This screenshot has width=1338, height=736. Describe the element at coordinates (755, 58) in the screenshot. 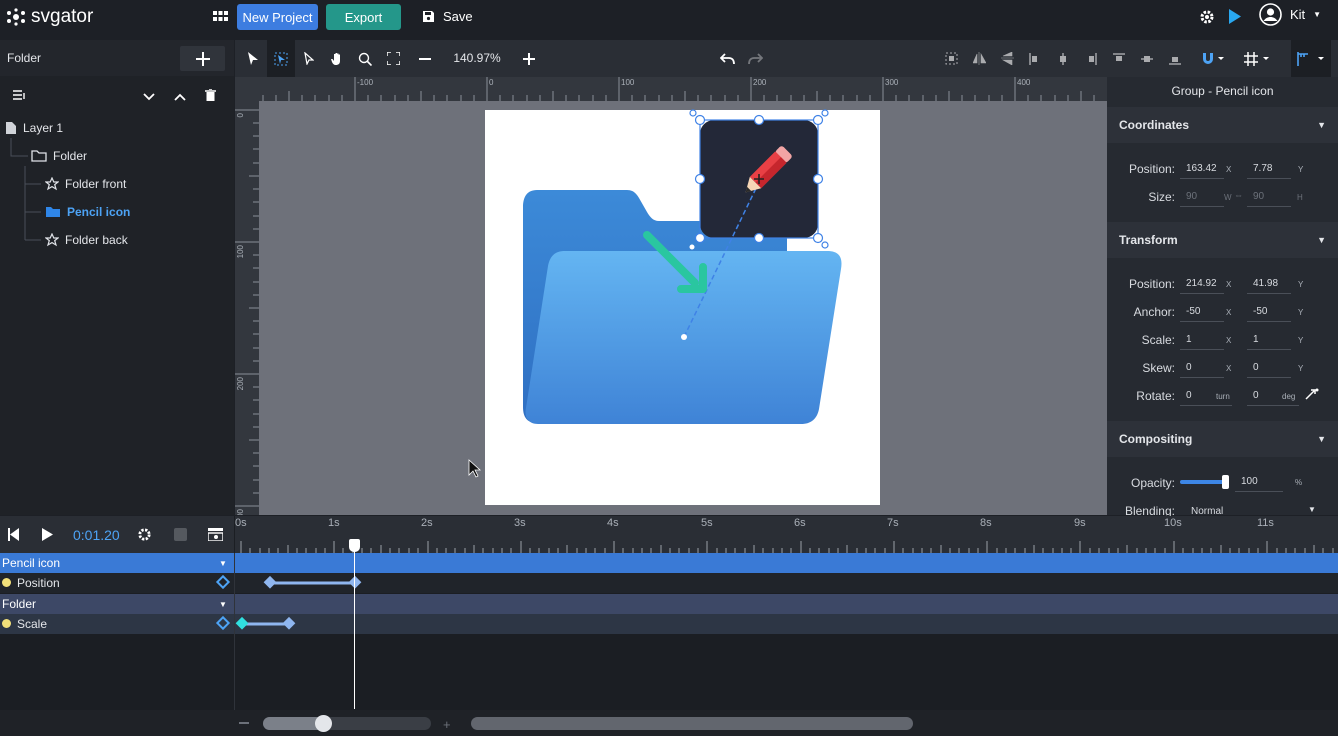

I see `redo-icon` at that location.